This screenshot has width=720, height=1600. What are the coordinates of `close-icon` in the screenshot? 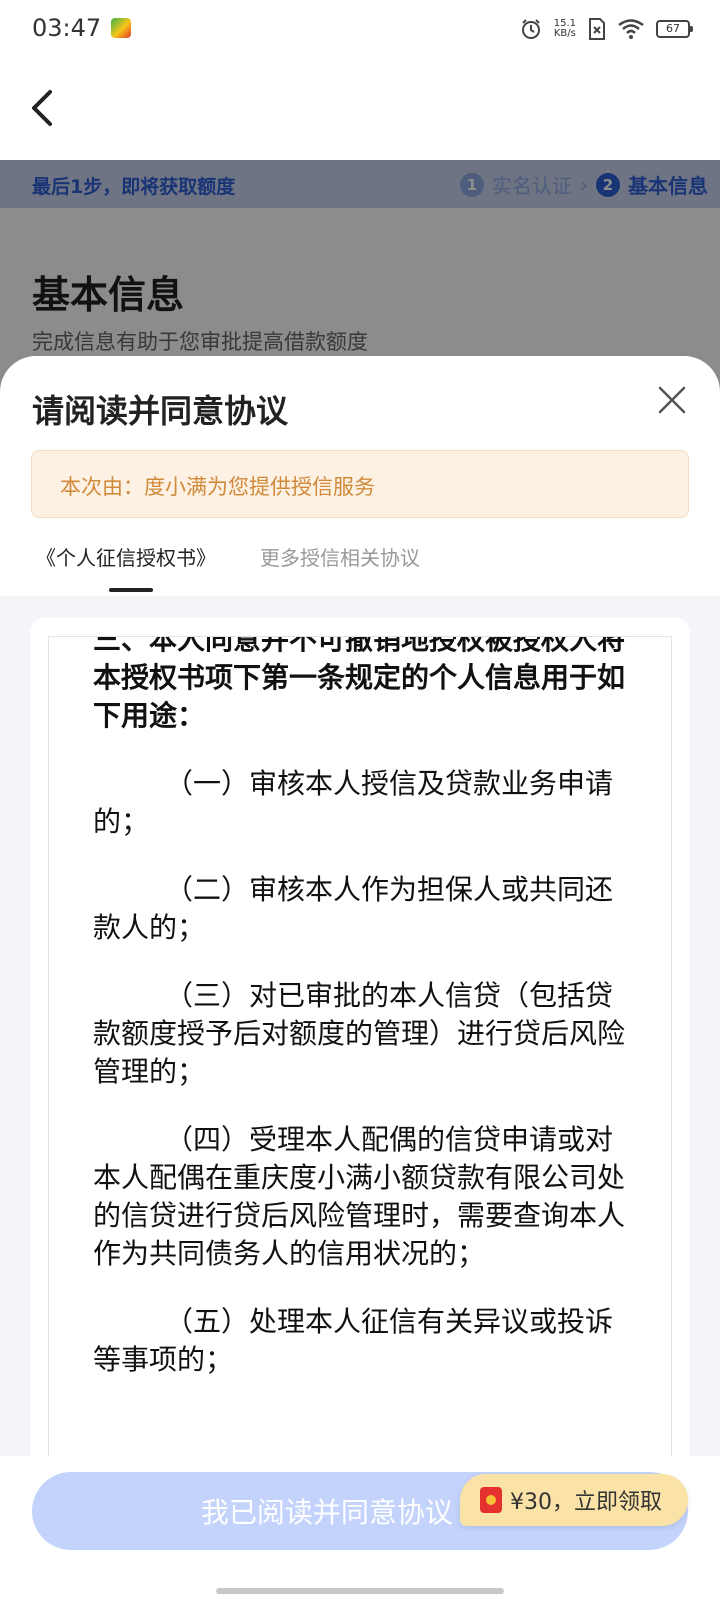 It's located at (672, 400).